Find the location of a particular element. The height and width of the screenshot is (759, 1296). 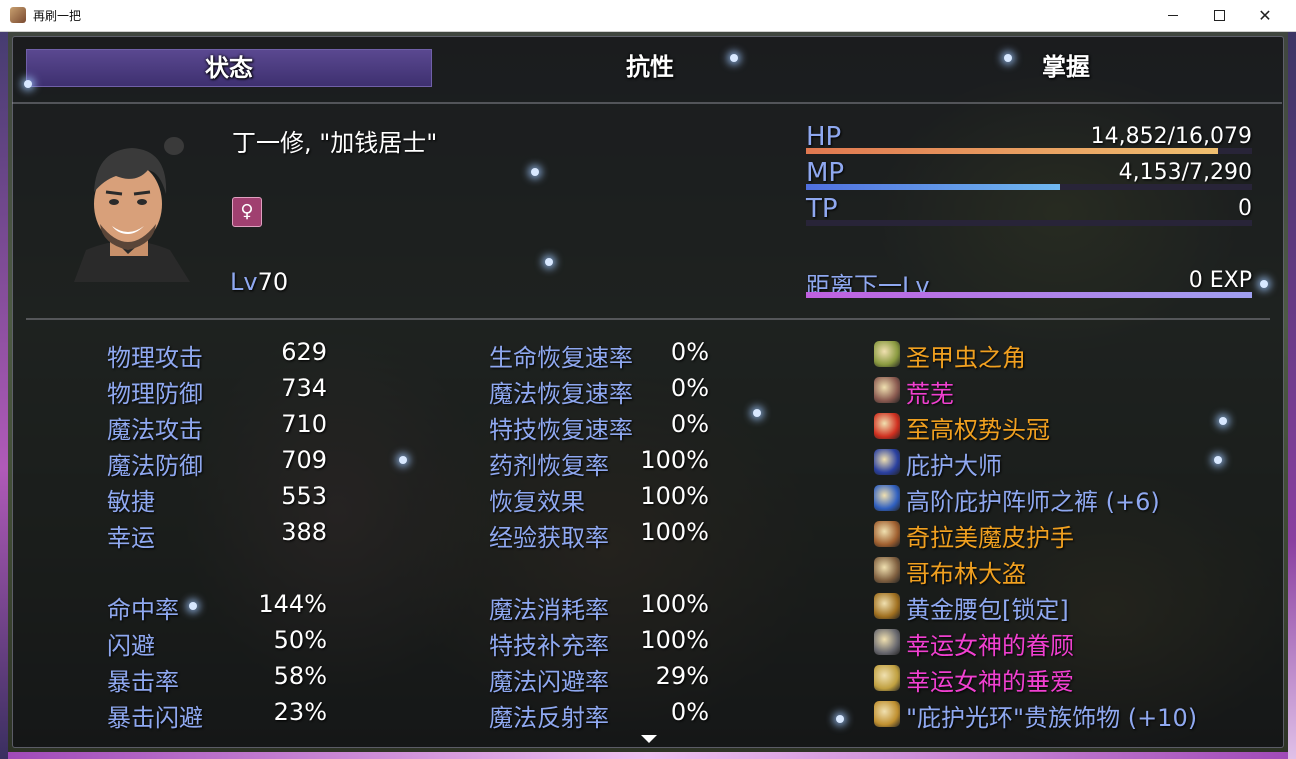

stat-row: 特技补充率 100% is located at coordinates (599, 643).